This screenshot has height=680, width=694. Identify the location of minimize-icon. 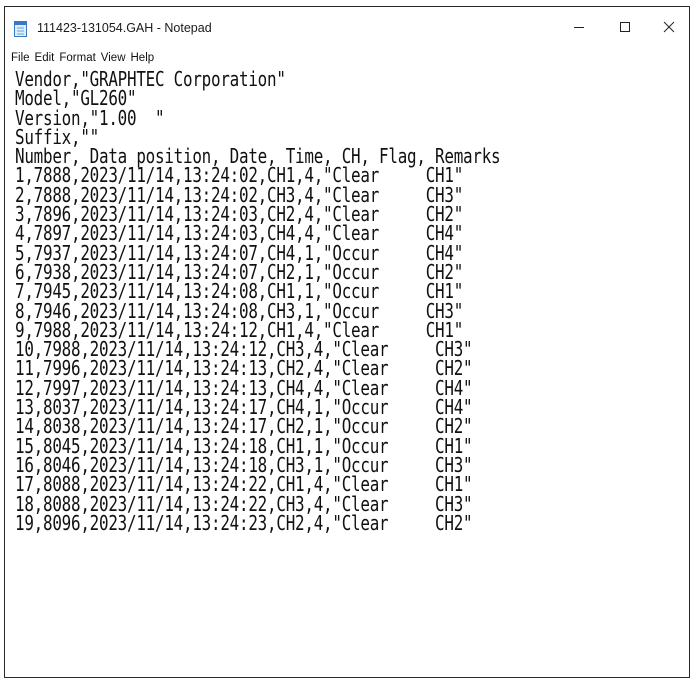
(579, 27).